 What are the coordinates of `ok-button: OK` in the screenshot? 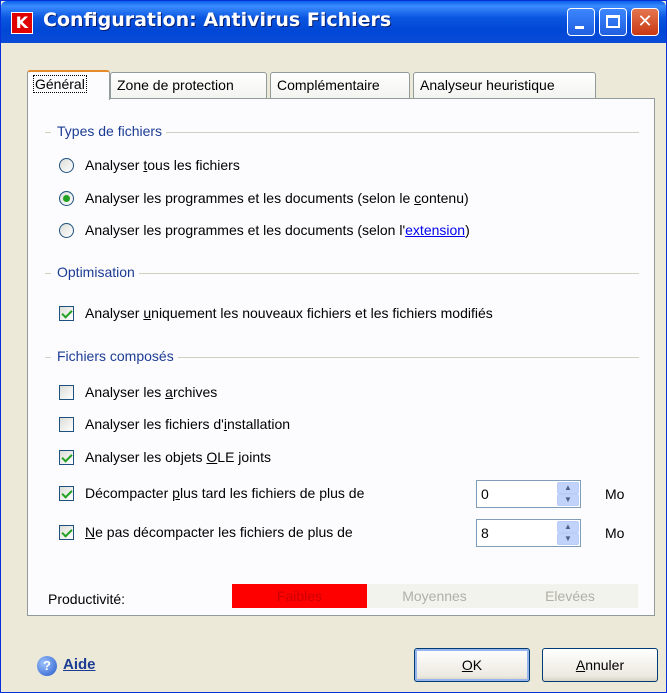 It's located at (472, 665).